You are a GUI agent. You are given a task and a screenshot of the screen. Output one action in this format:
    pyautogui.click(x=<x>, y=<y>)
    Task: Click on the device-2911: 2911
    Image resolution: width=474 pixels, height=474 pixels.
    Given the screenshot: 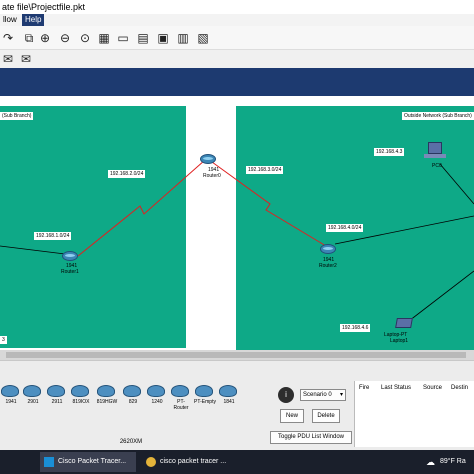 What is the action you would take?
    pyautogui.click(x=56, y=396)
    